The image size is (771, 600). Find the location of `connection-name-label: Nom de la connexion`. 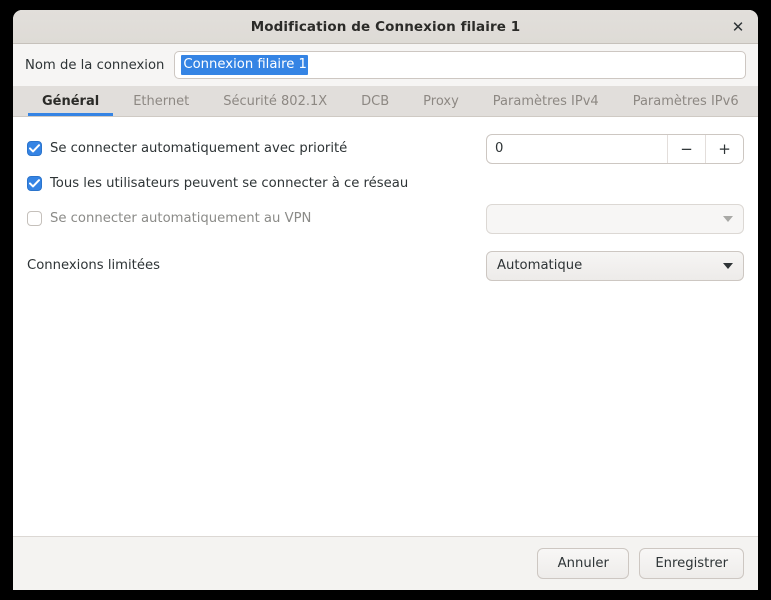

connection-name-label: Nom de la connexion is located at coordinates (95, 65).